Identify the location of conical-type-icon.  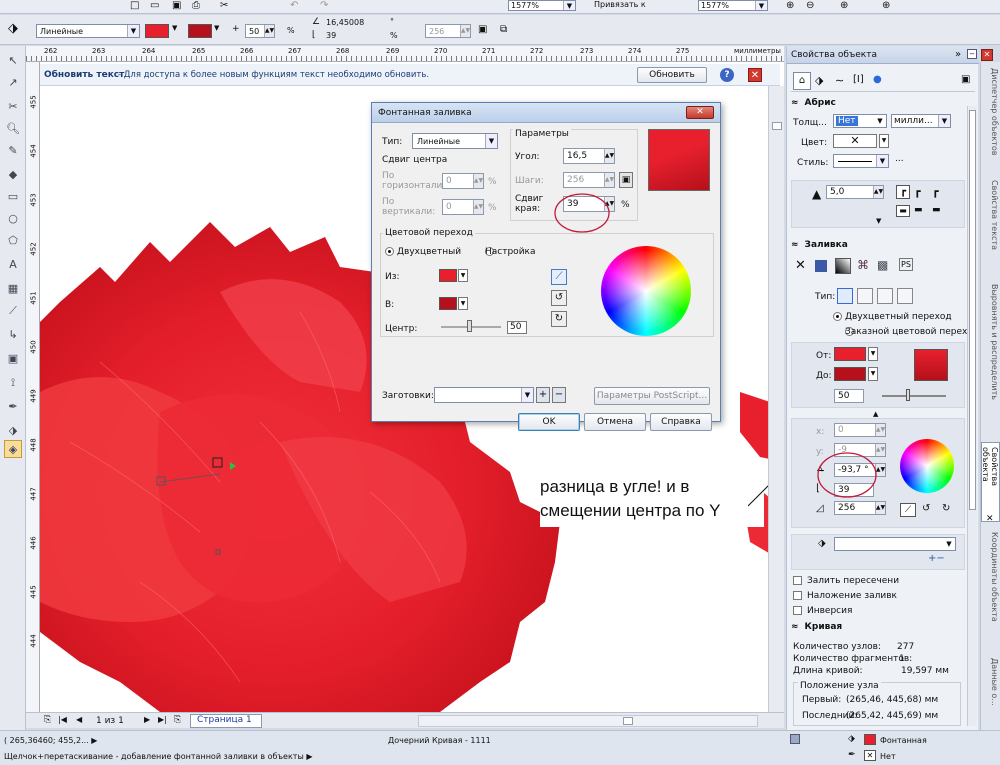
(885, 296).